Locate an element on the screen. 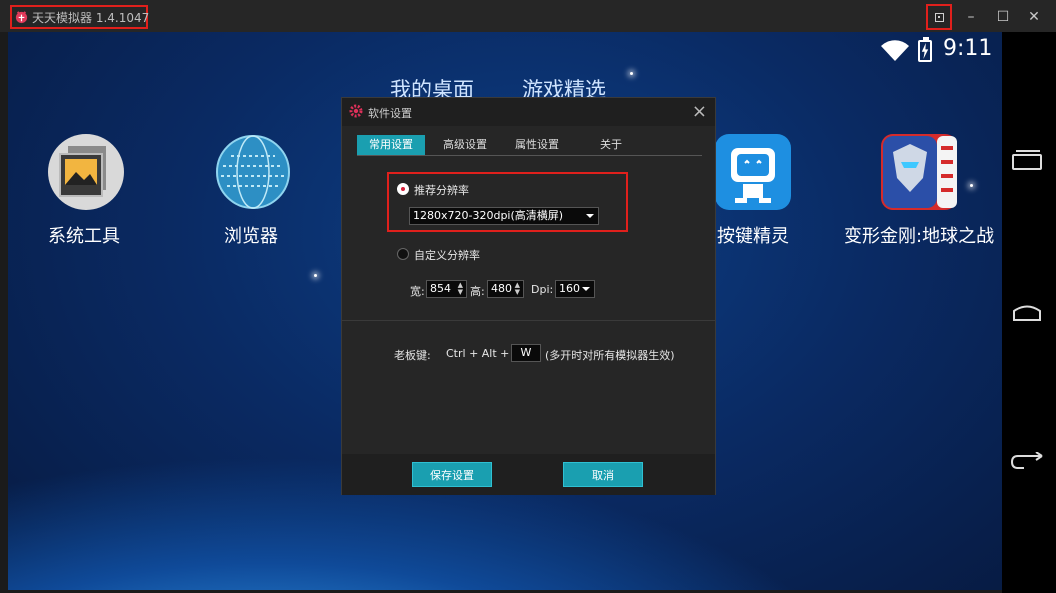 Image resolution: width=1056 pixels, height=593 pixels. maximize-button: ☐ is located at coordinates (1003, 17).